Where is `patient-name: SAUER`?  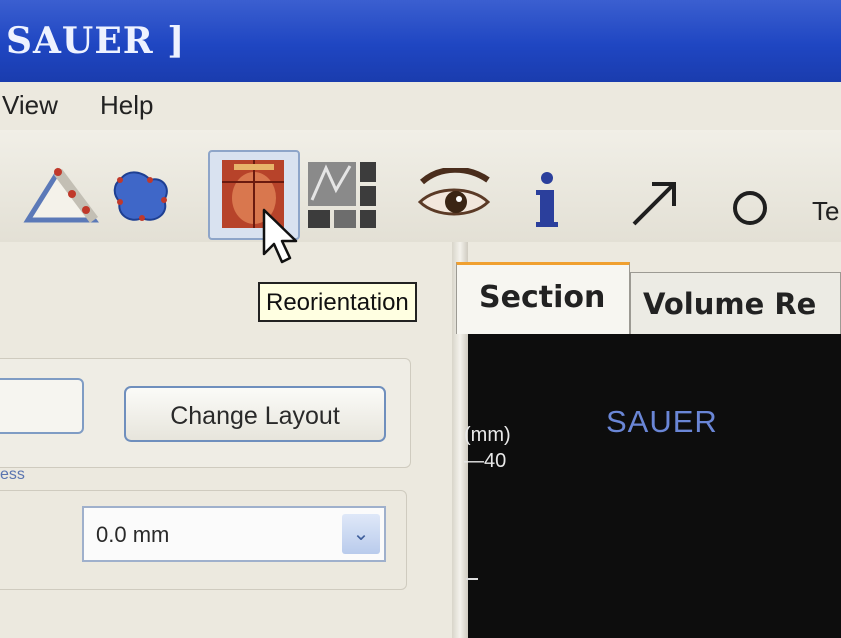 patient-name: SAUER is located at coordinates (662, 421).